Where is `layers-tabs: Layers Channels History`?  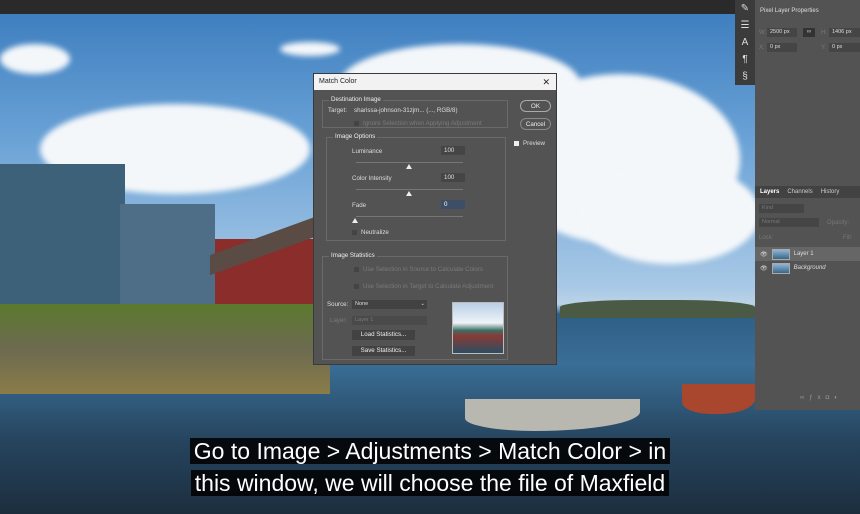 layers-tabs: Layers Channels History is located at coordinates (807, 192).